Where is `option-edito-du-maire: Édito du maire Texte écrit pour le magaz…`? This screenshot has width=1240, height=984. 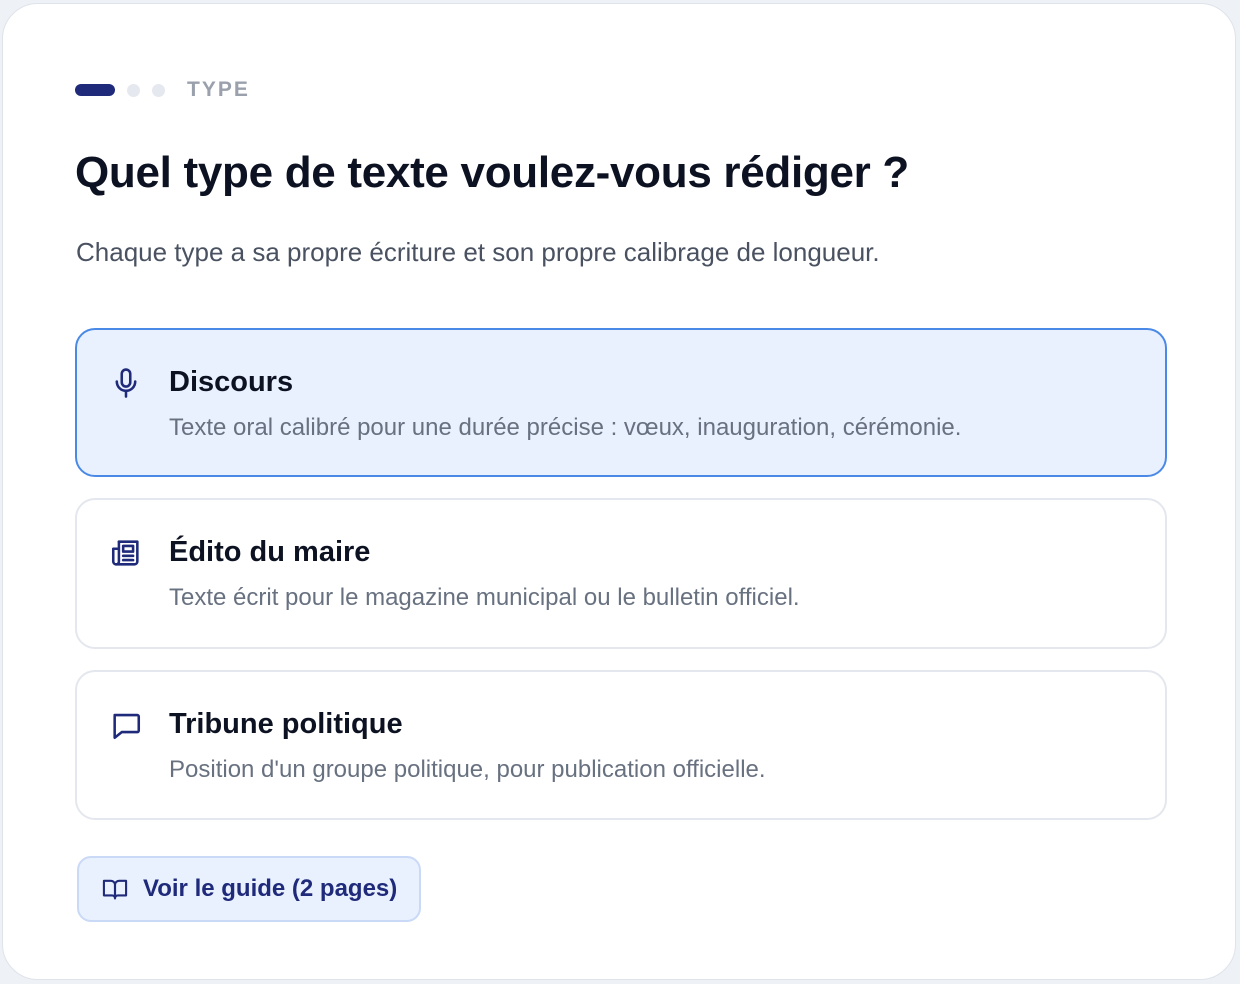
option-edito-du-maire: Édito du maire Texte écrit pour le magaz… is located at coordinates (621, 573).